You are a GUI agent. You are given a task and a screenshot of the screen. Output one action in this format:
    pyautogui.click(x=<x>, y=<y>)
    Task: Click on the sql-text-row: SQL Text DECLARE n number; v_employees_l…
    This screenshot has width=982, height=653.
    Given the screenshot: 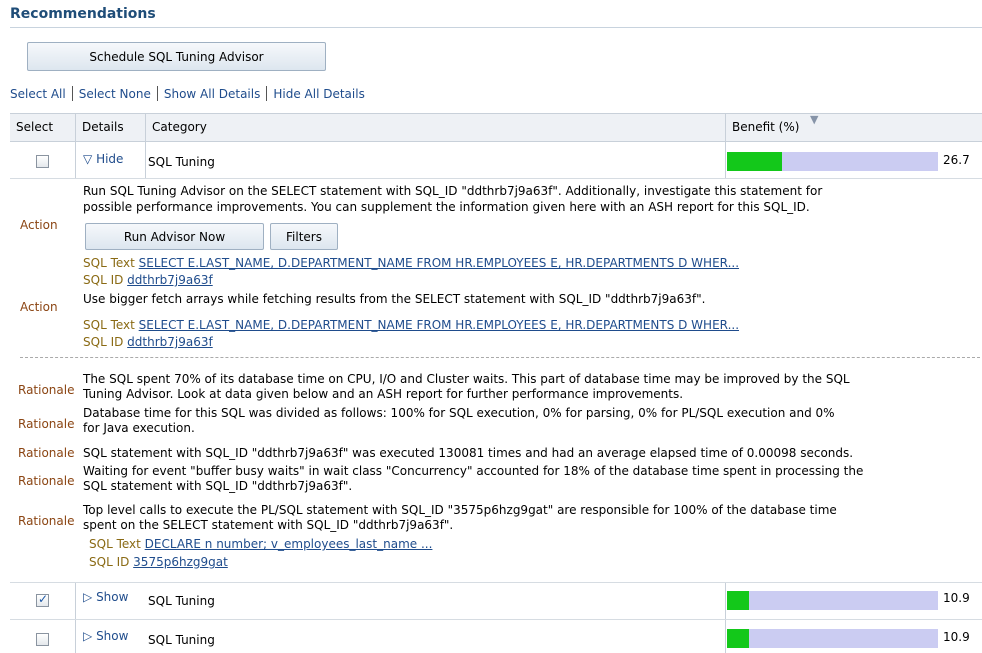 What is the action you would take?
    pyautogui.click(x=260, y=544)
    